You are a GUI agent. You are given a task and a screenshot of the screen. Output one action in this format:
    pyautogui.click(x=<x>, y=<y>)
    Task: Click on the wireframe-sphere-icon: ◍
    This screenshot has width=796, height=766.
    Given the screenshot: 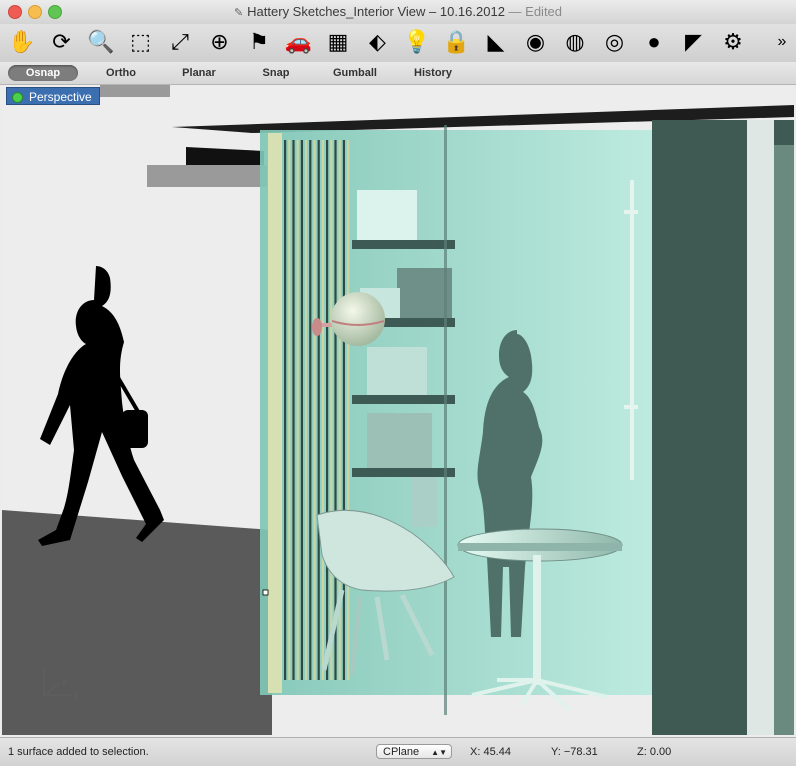 What is the action you would take?
    pyautogui.click(x=575, y=42)
    